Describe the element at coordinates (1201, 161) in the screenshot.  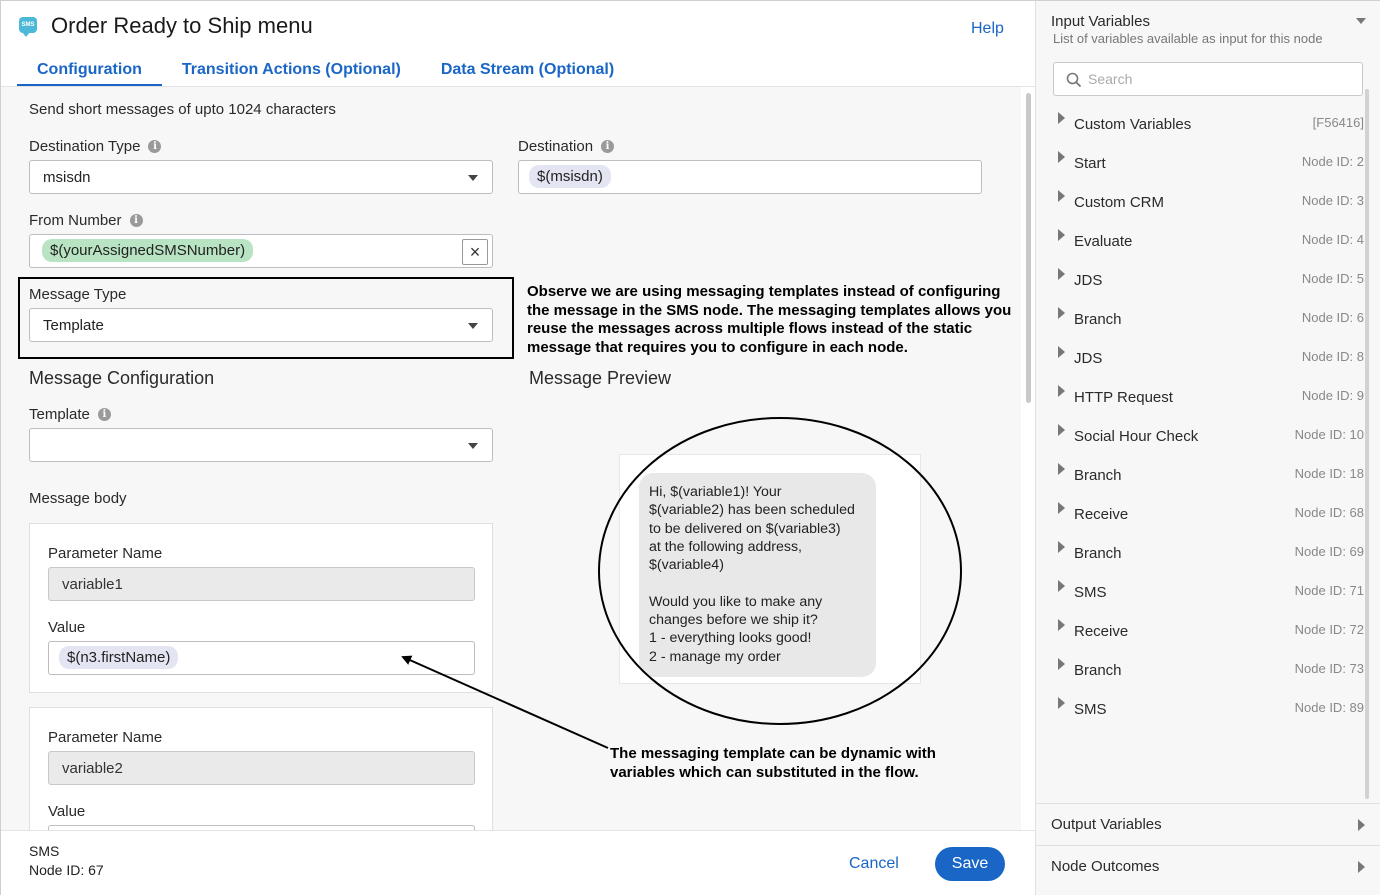
I see `variable-group-item: Start Node ID: 2` at that location.